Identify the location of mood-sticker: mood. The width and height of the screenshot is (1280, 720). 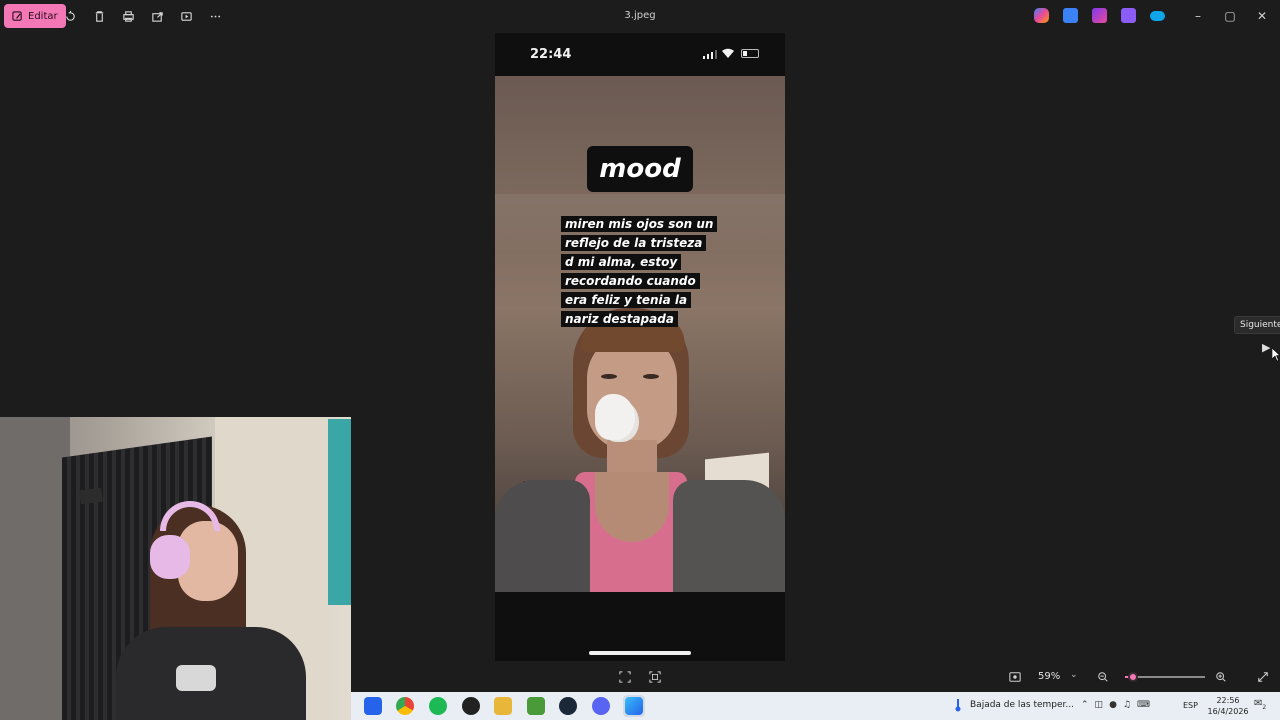
(640, 169).